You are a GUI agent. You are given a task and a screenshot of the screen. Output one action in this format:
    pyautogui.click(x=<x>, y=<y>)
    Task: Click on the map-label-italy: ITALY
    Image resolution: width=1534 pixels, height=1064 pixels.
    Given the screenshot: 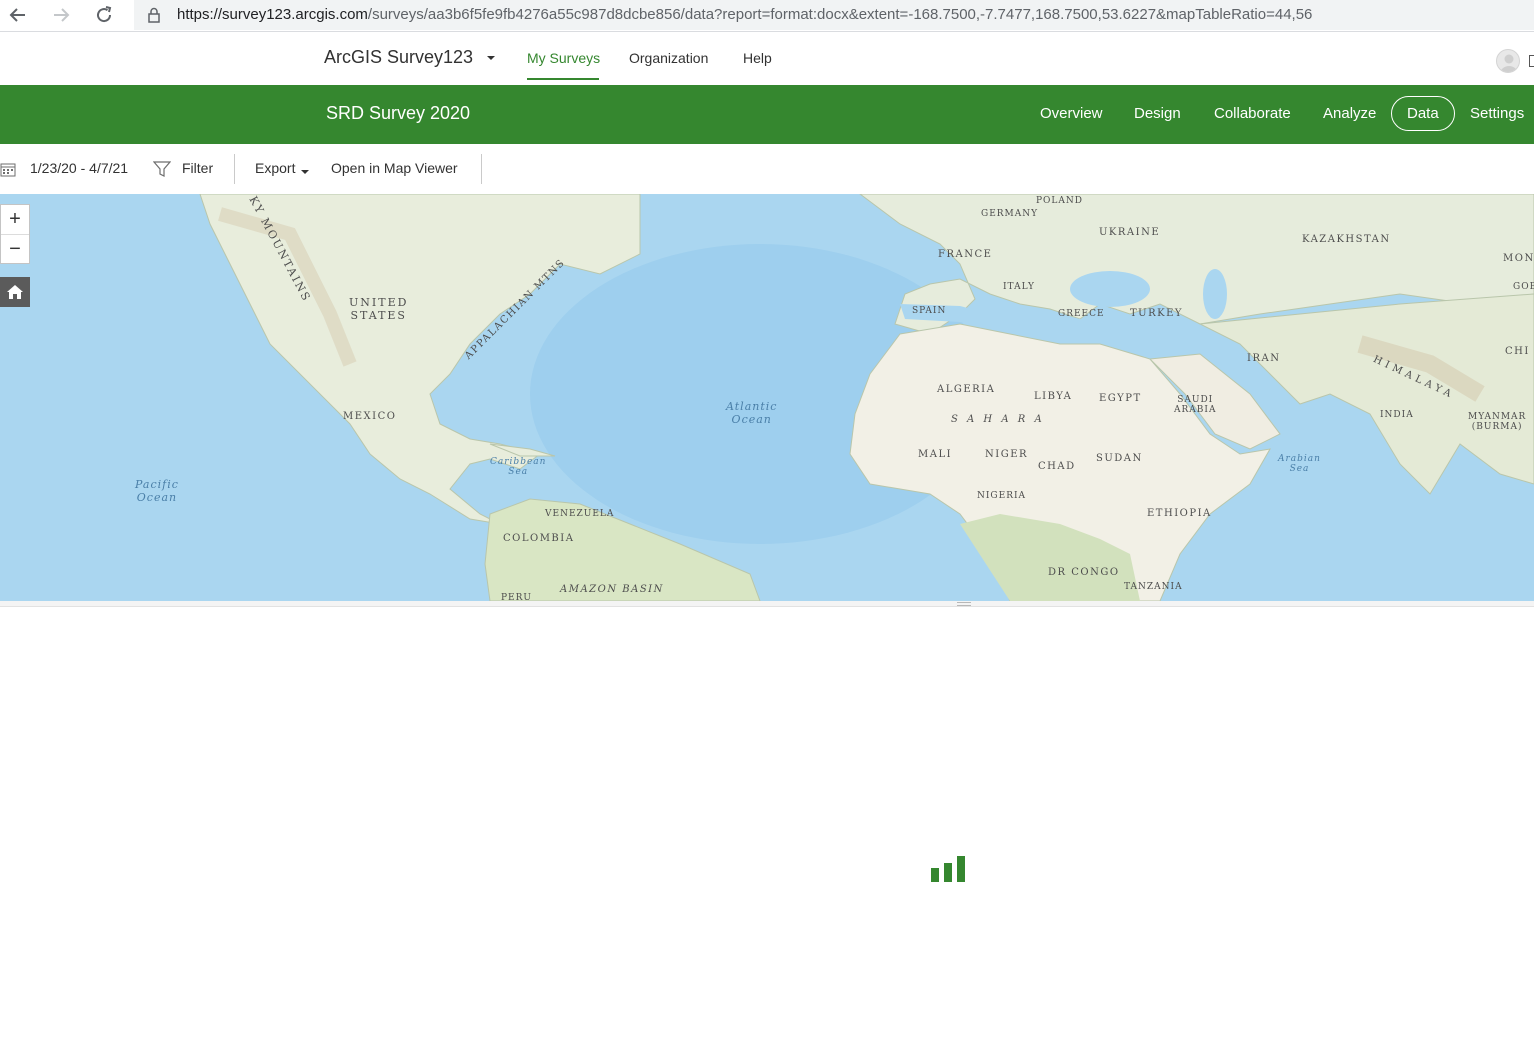 What is the action you would take?
    pyautogui.click(x=1019, y=287)
    